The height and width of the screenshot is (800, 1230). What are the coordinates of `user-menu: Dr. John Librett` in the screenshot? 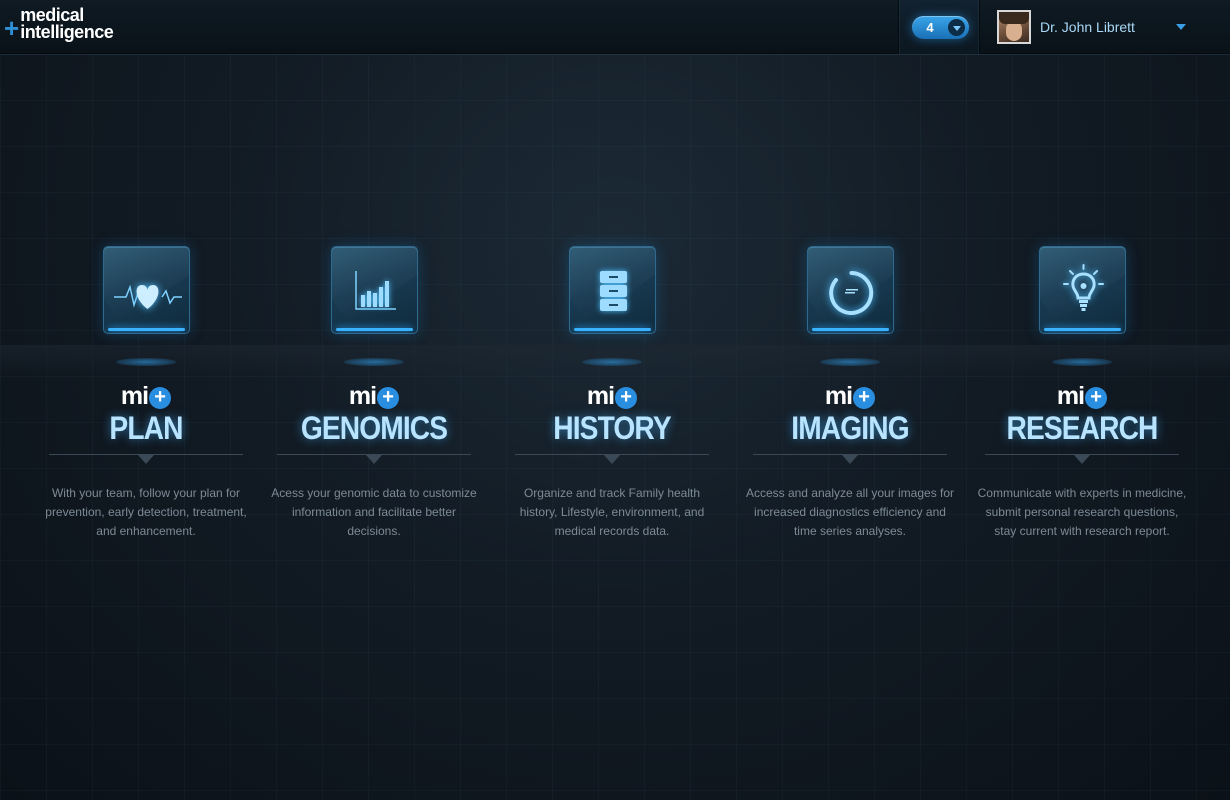 It's located at (1105, 27).